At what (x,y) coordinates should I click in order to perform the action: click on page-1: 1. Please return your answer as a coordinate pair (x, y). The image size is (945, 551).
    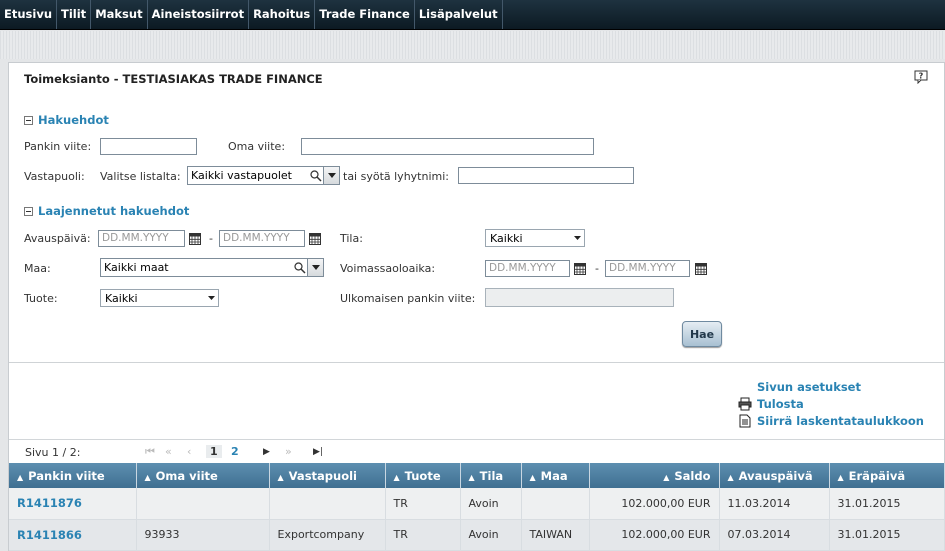
    Looking at the image, I should click on (214, 451).